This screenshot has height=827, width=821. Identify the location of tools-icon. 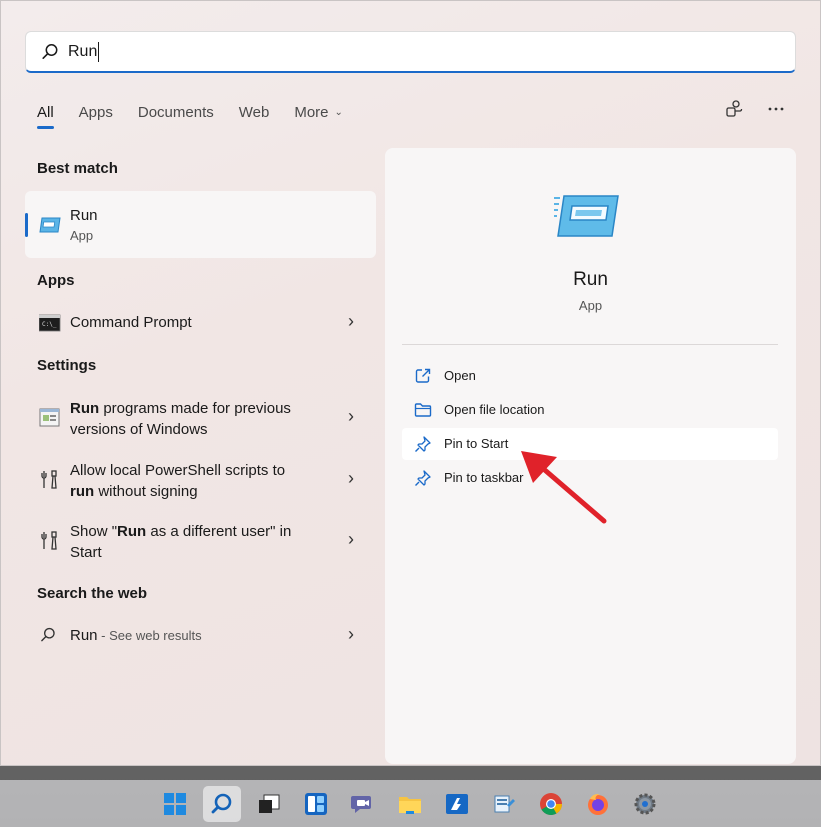
(504, 804).